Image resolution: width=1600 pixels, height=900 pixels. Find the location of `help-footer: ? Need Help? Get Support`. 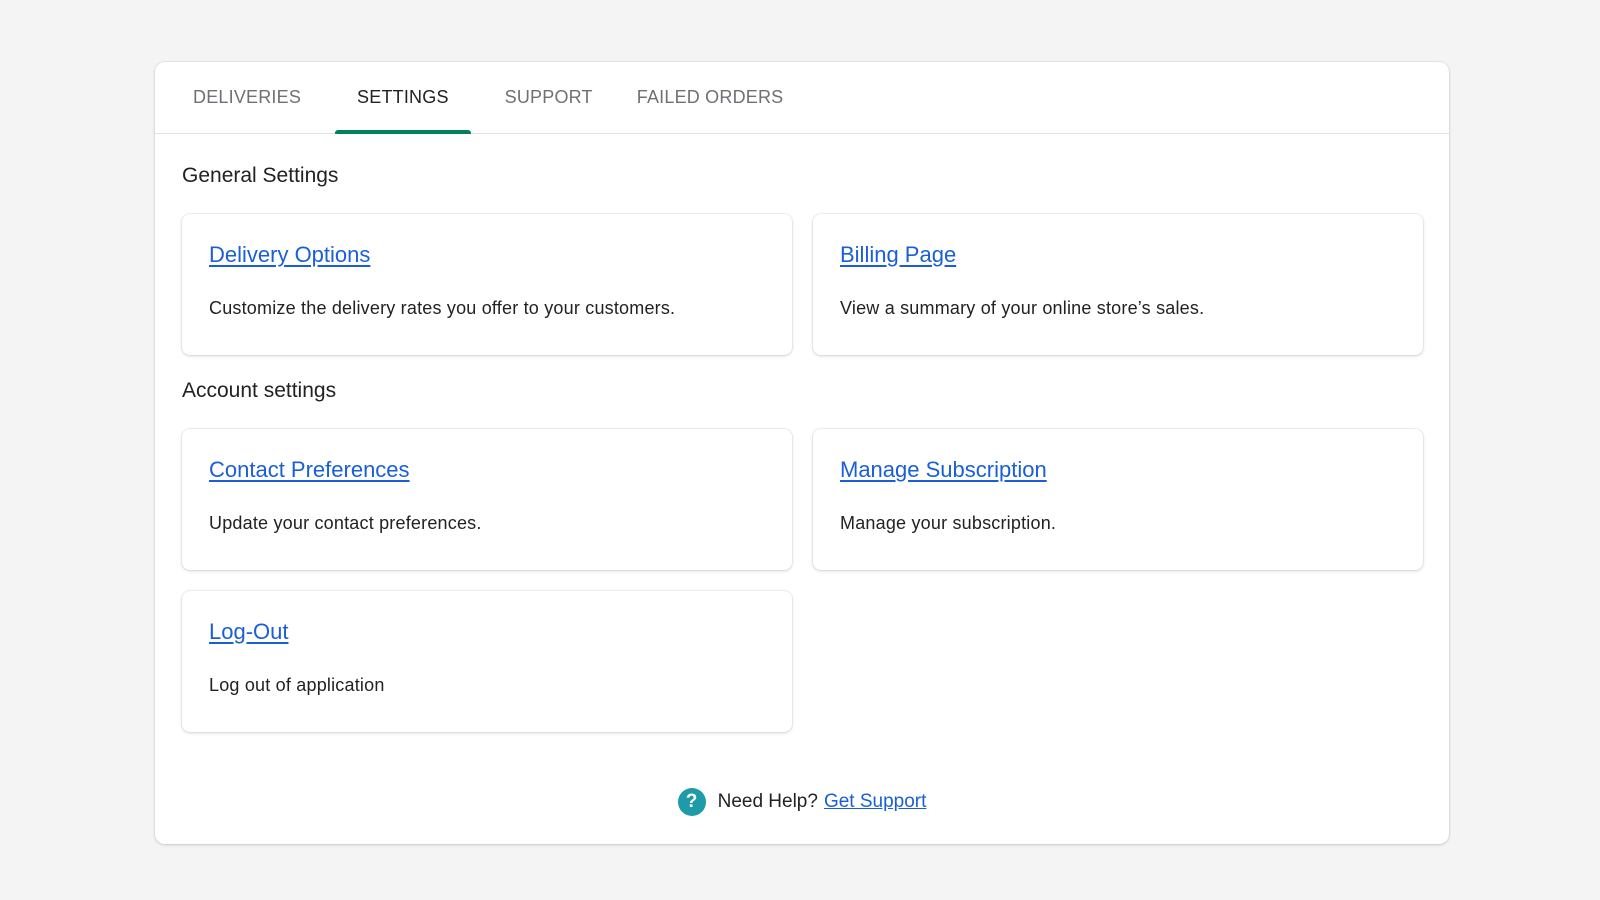

help-footer: ? Need Help? Get Support is located at coordinates (802, 802).